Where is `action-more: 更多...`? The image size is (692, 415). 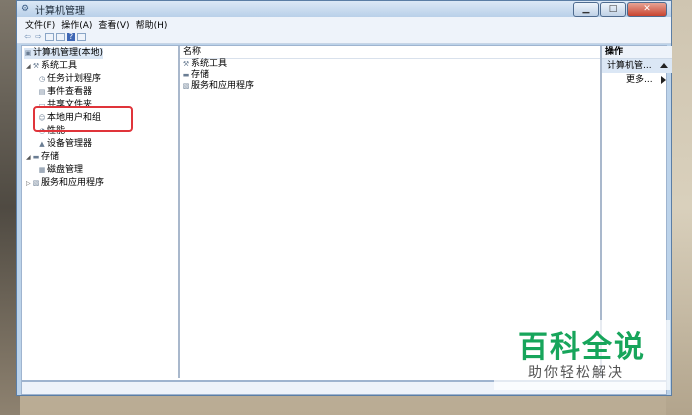
action-more: 更多... is located at coordinates (637, 80).